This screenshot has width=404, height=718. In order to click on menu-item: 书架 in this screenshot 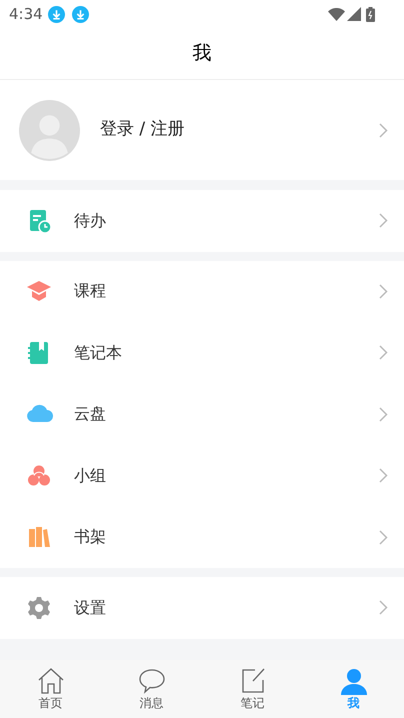, I will do `click(202, 537)`.